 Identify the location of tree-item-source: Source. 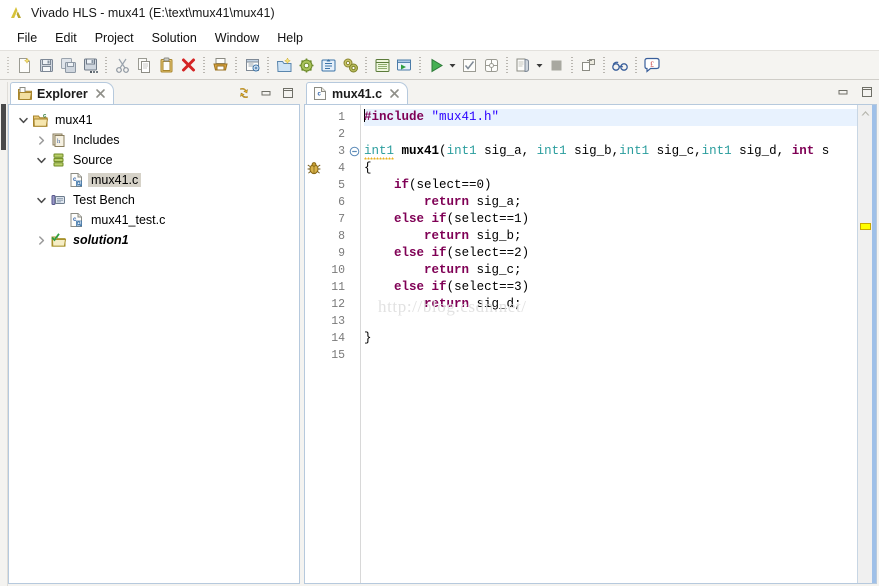
(154, 160).